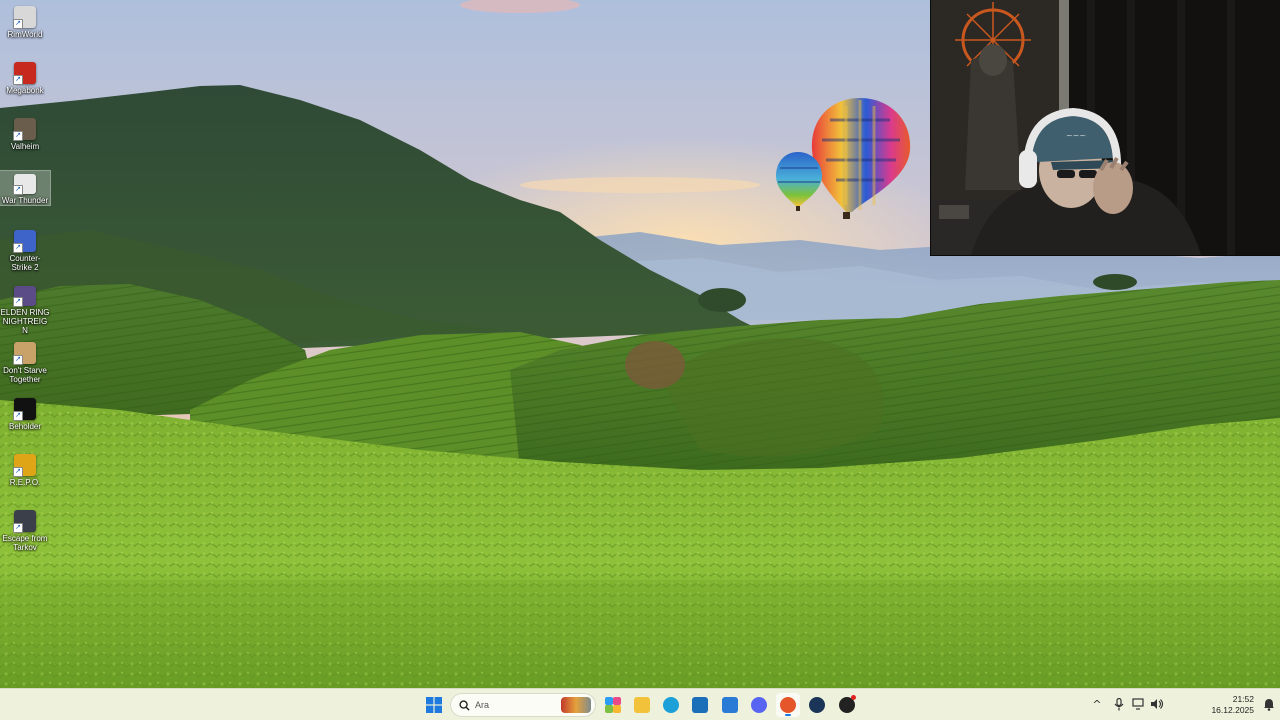 The image size is (1280, 720). What do you see at coordinates (25, 375) in the screenshot?
I see `desktop-shortcut-label: Don't Starve Together` at bounding box center [25, 375].